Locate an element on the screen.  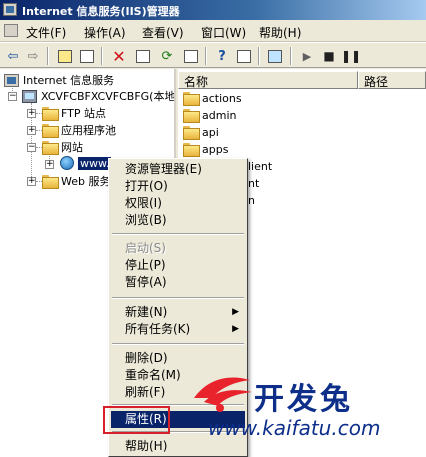
toolbar: ⇦ ⇨ ✕ ⟳ ? ▶ ■ ❚❚ is located at coordinates (213, 55).